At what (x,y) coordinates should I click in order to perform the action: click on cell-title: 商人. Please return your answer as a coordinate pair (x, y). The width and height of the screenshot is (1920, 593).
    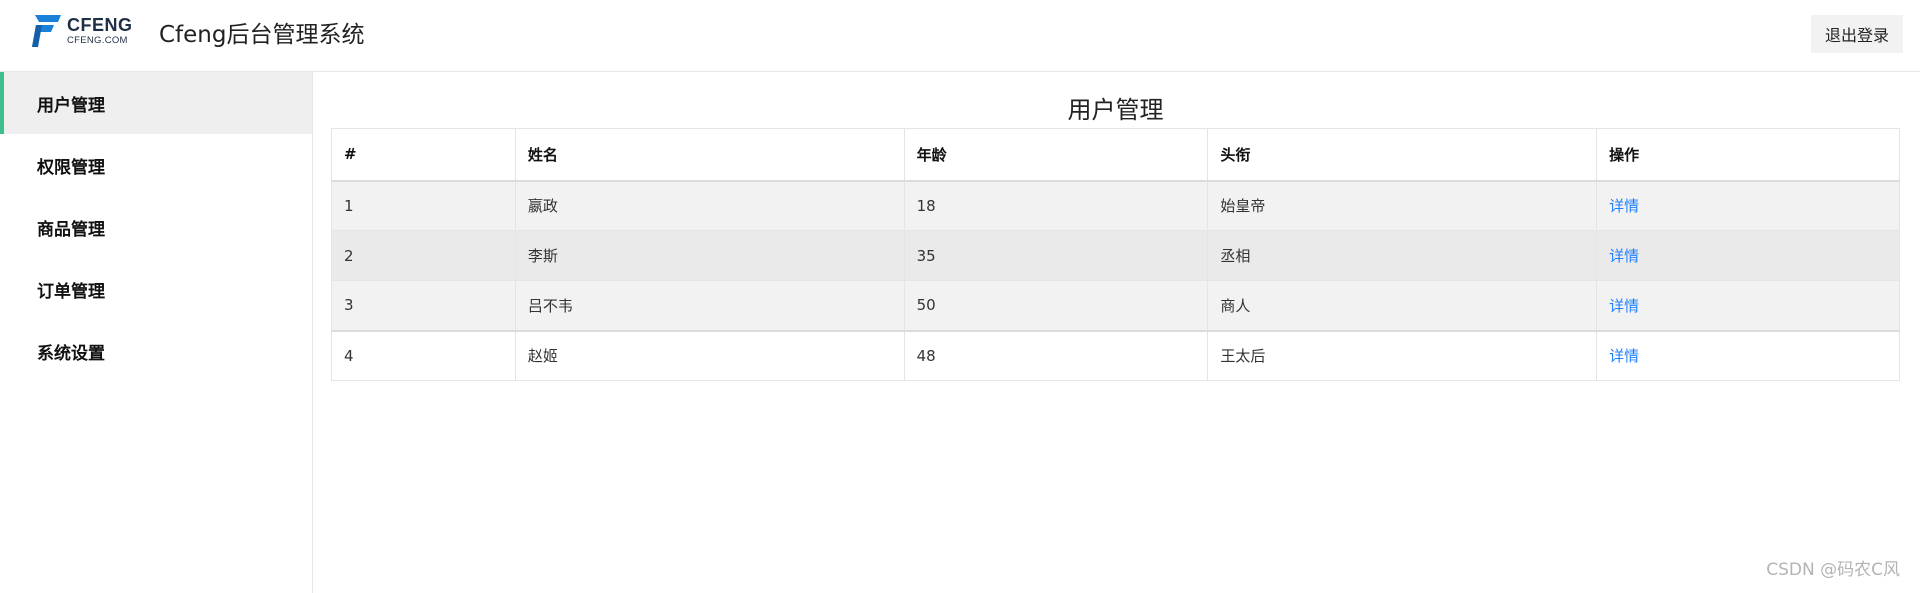
    Looking at the image, I should click on (1402, 305).